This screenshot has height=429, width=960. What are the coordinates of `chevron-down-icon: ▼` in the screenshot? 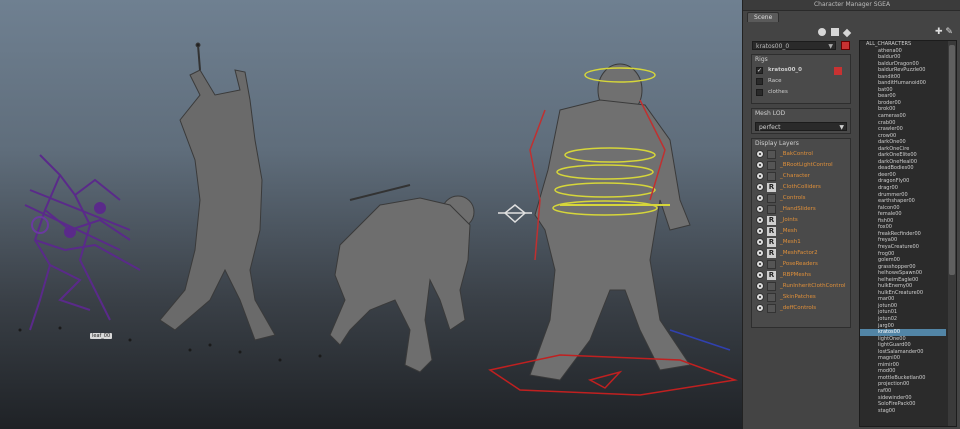 It's located at (841, 127).